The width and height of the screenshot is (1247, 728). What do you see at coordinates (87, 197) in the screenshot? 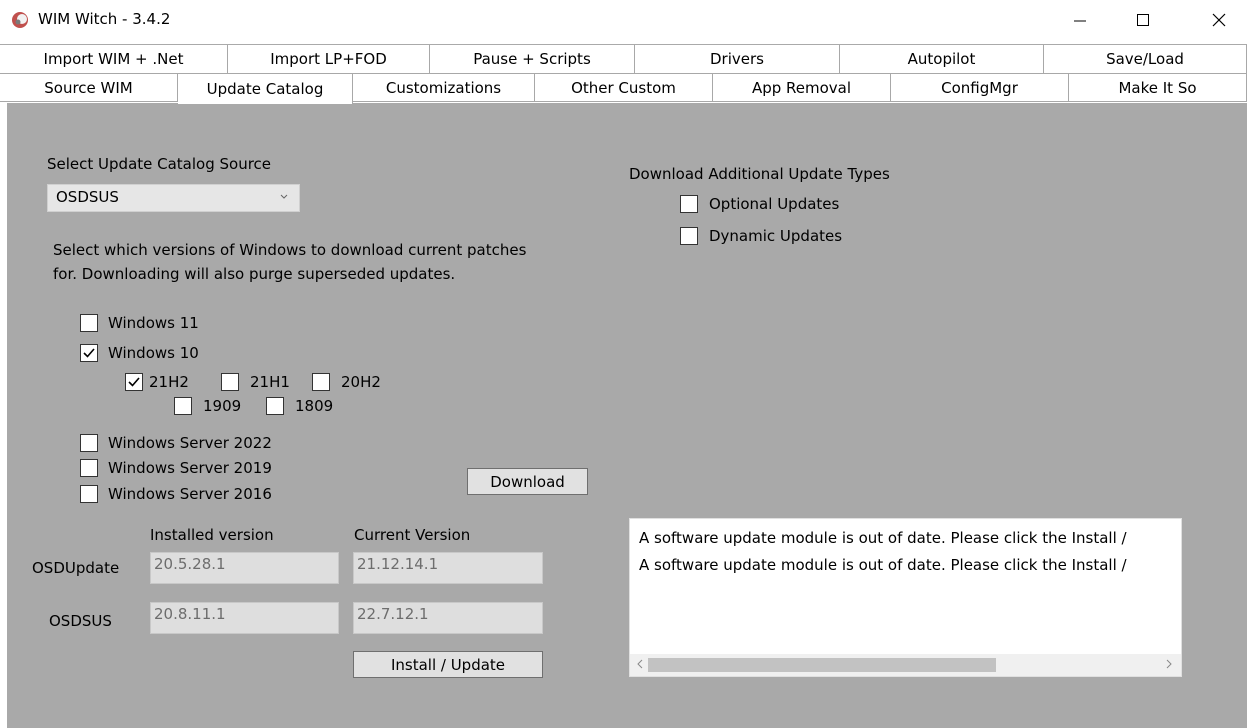
I see `catalog-source-value: OSDSUS` at bounding box center [87, 197].